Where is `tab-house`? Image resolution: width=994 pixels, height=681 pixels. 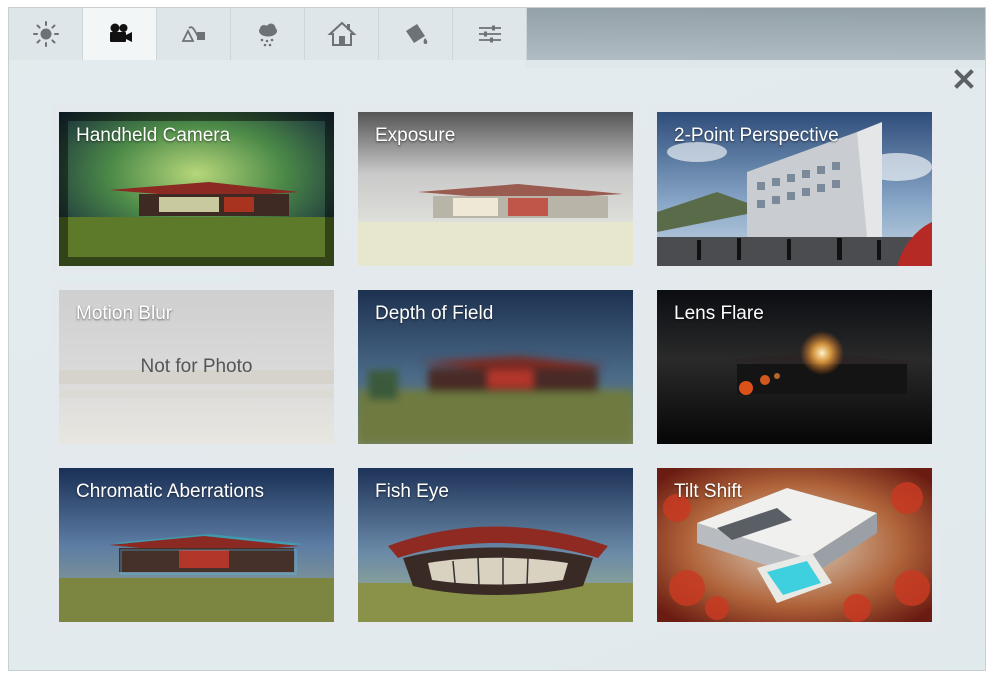
tab-house is located at coordinates (342, 34).